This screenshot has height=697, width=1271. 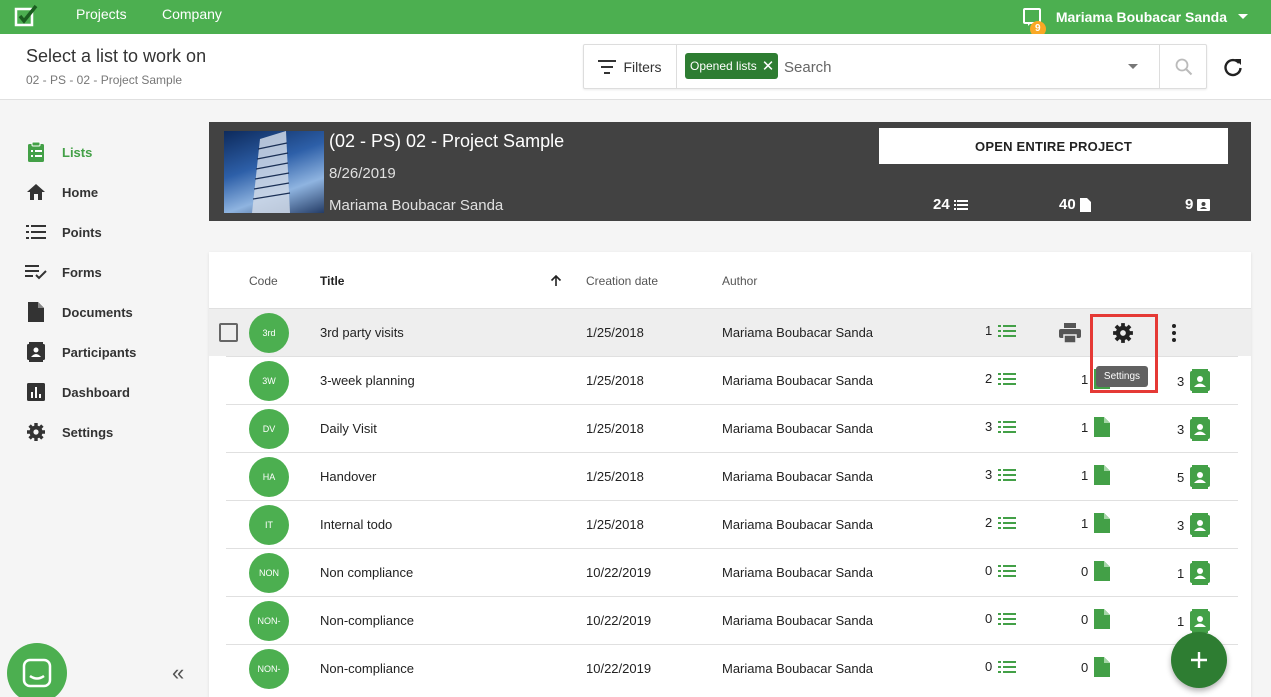 I want to click on points-count: 0, so click(x=989, y=570).